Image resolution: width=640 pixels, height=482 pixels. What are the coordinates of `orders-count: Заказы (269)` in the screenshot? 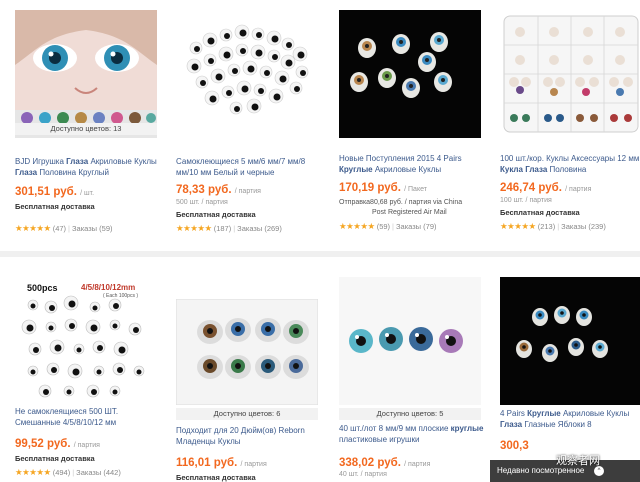 It's located at (259, 228).